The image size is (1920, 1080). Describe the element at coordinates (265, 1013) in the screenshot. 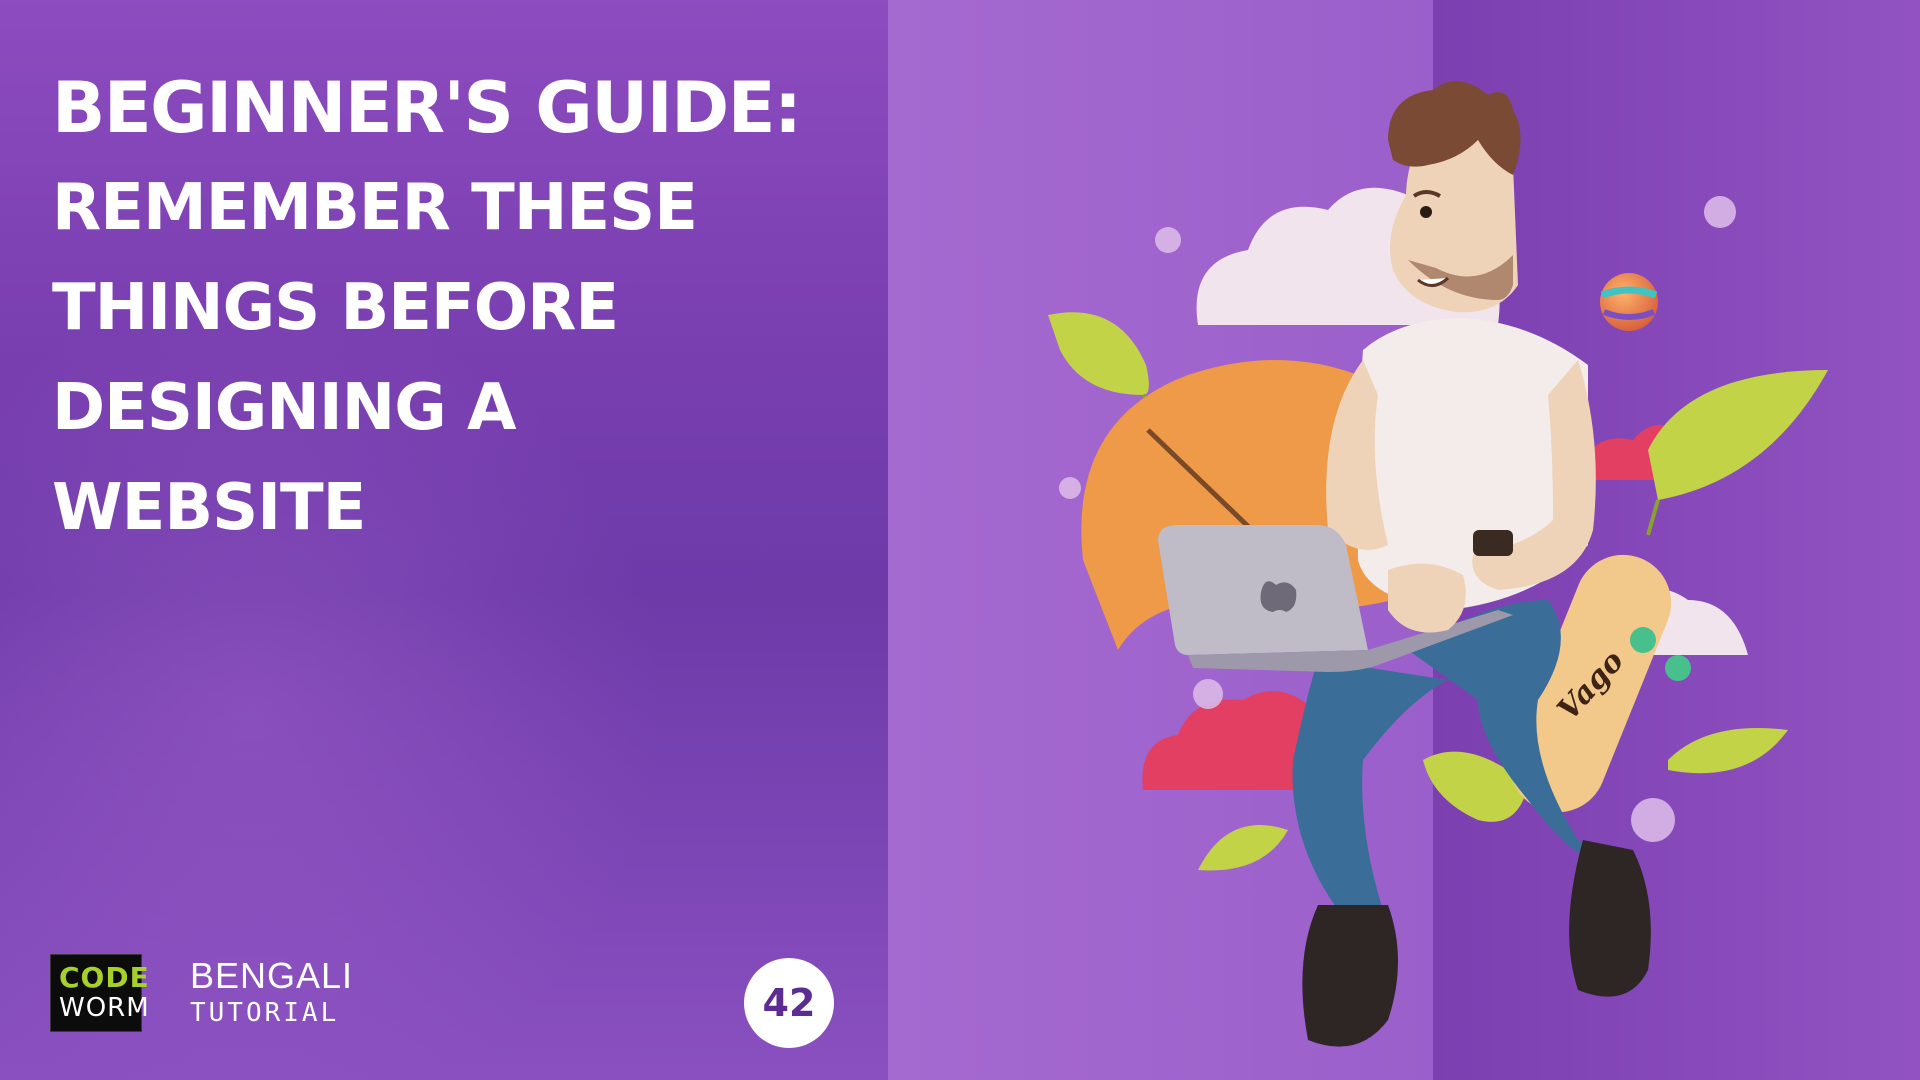

I see `badge-subtitle: TUTORIAL` at that location.